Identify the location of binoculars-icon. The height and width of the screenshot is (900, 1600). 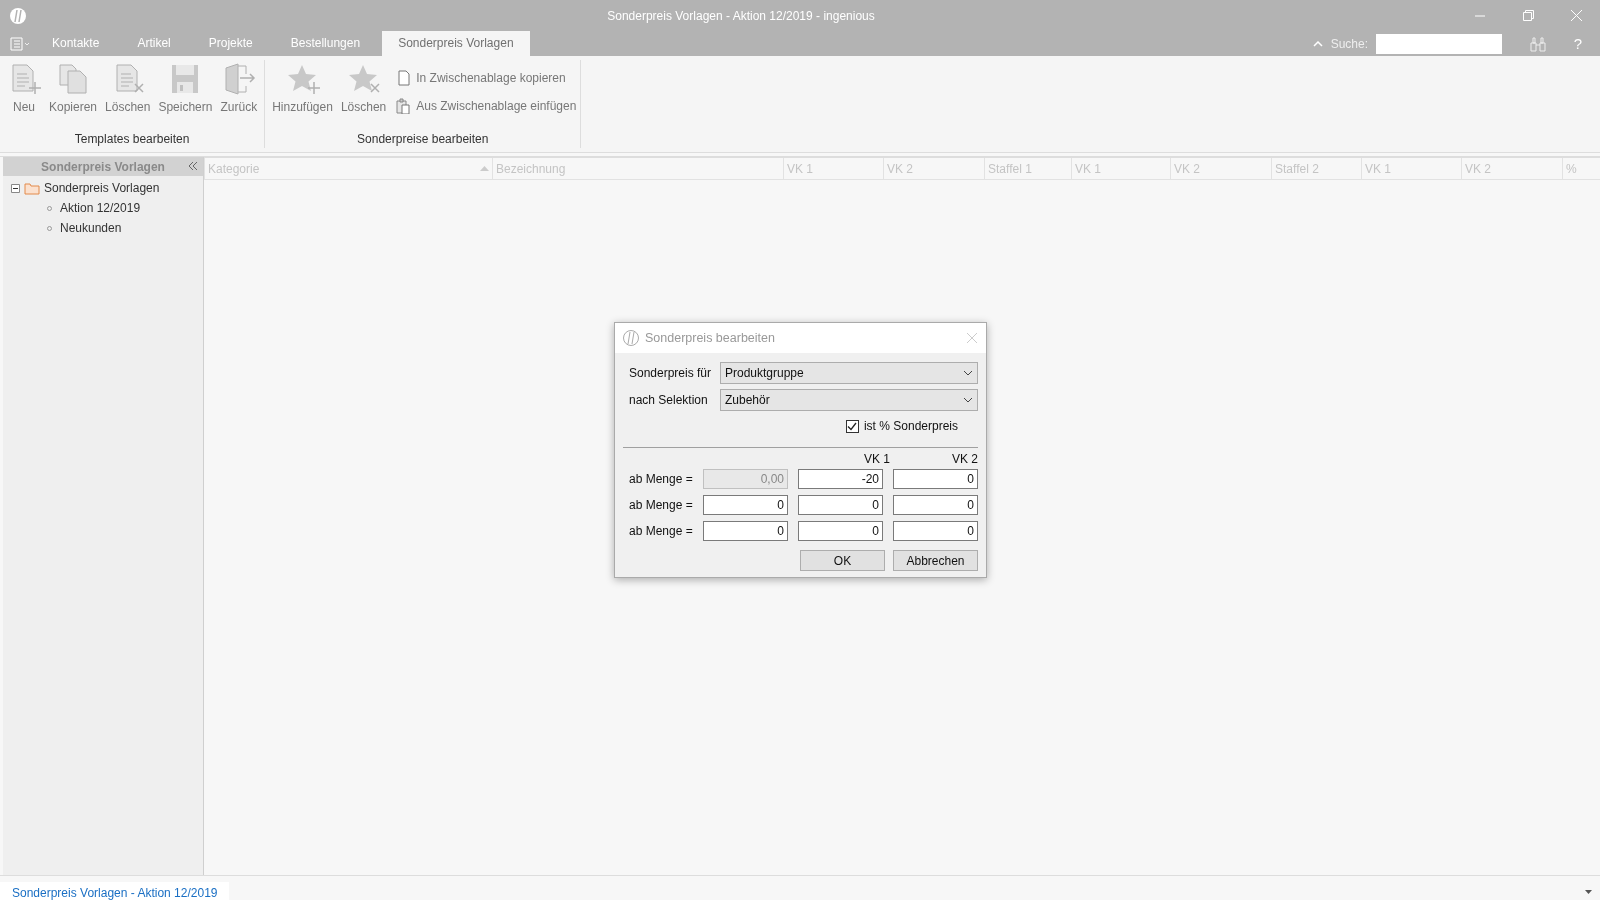
(1538, 43).